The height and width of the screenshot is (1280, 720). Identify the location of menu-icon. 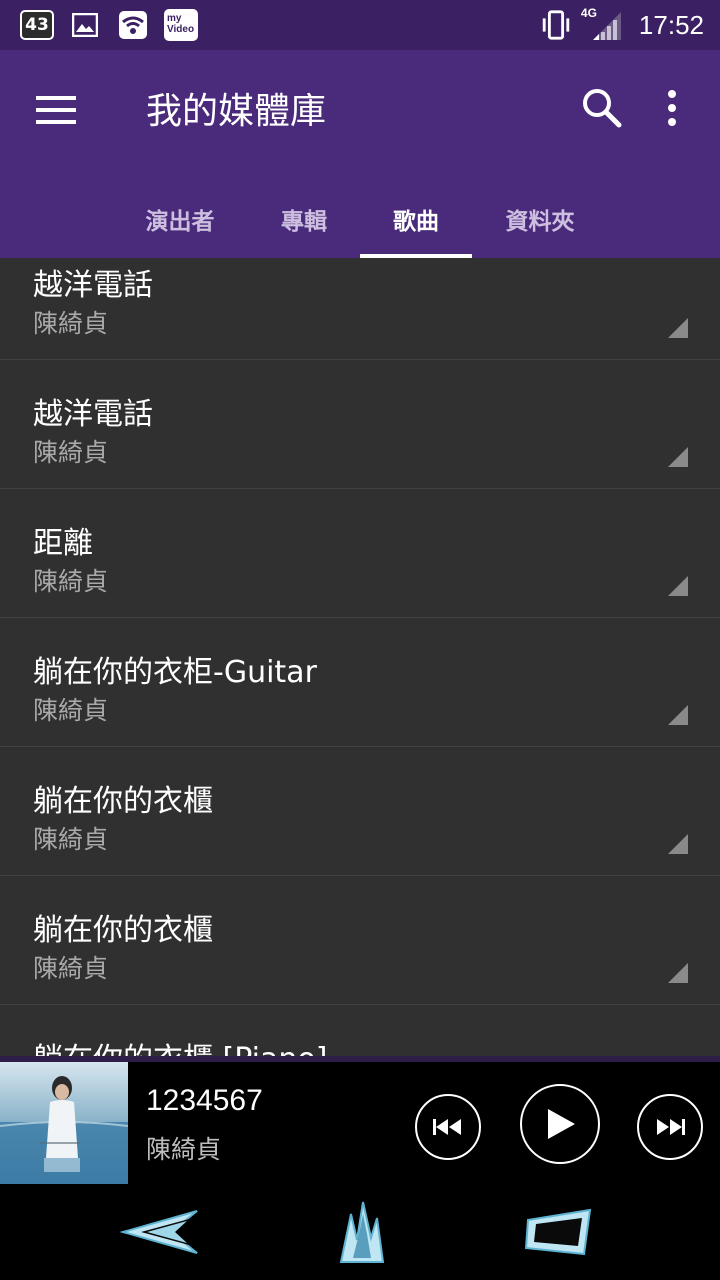
(56, 110).